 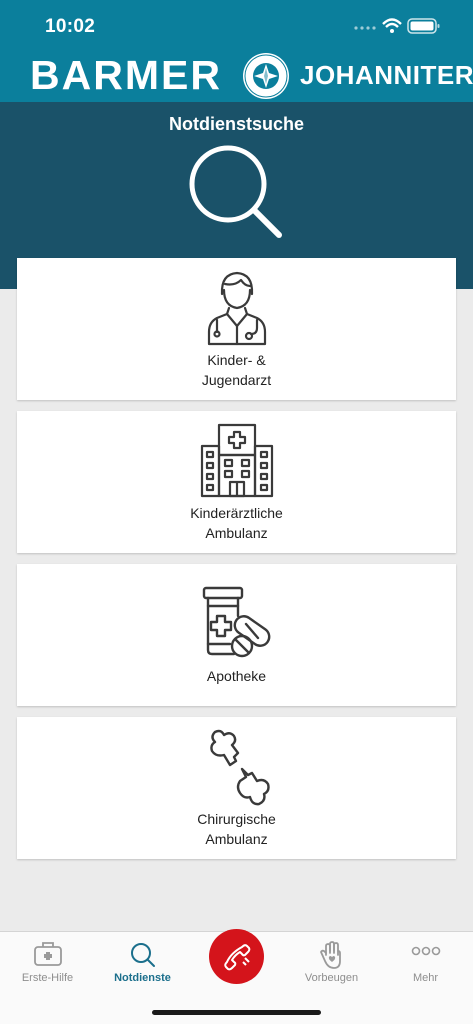 I want to click on phone-icon, so click(x=237, y=957).